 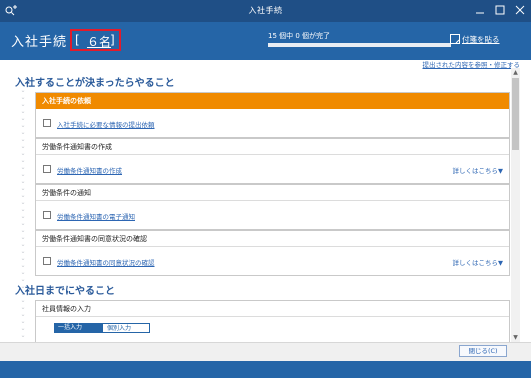 What do you see at coordinates (265, 360) in the screenshot?
I see `footer: 閉じる(C)` at bounding box center [265, 360].